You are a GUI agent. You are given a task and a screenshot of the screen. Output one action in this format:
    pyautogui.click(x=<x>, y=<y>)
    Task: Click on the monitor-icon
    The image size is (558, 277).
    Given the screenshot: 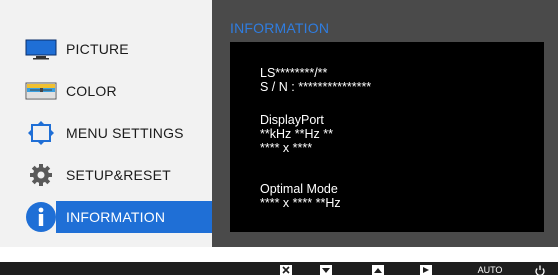 What is the action you would take?
    pyautogui.click(x=41, y=49)
    